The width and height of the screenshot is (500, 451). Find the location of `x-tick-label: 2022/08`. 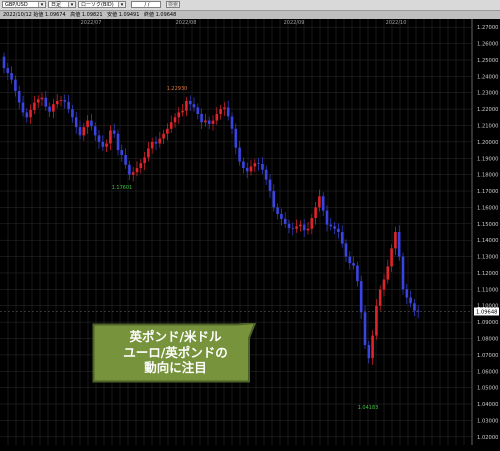

x-tick-label: 2022/08 is located at coordinates (186, 23).